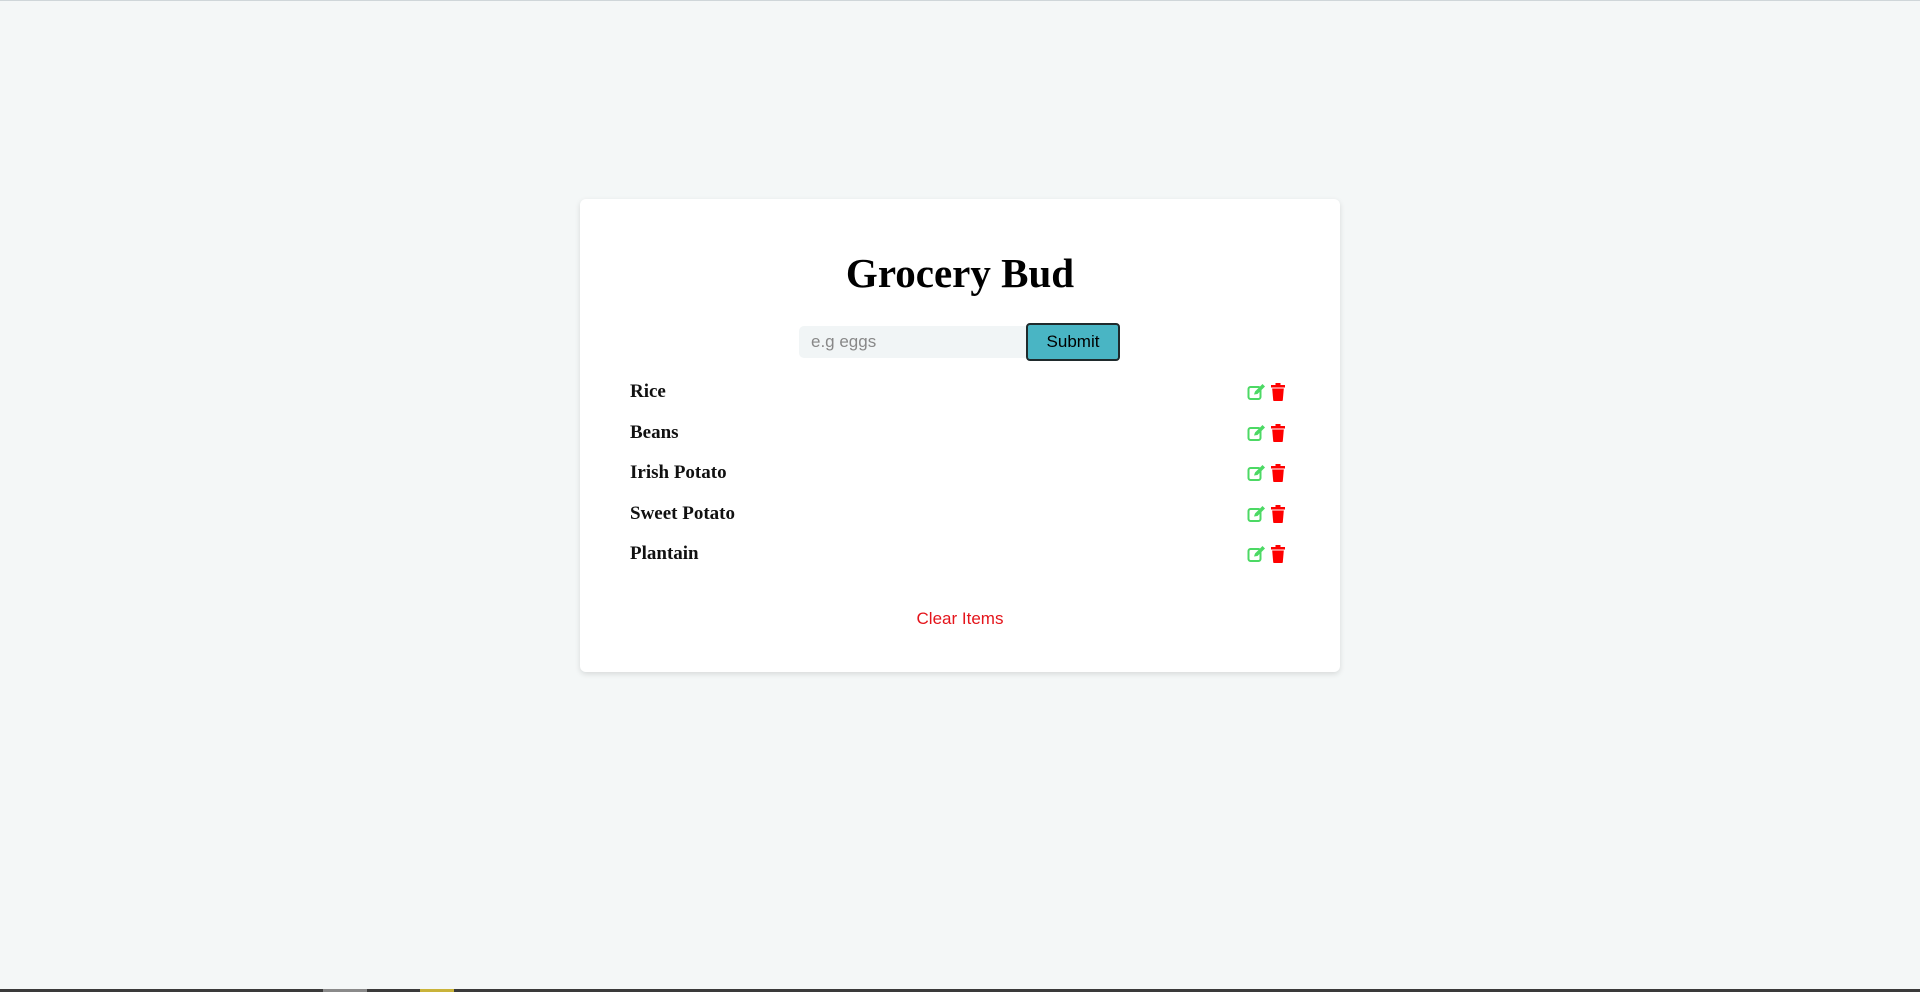 The height and width of the screenshot is (992, 1920). What do you see at coordinates (960, 433) in the screenshot?
I see `list-item: Beans` at bounding box center [960, 433].